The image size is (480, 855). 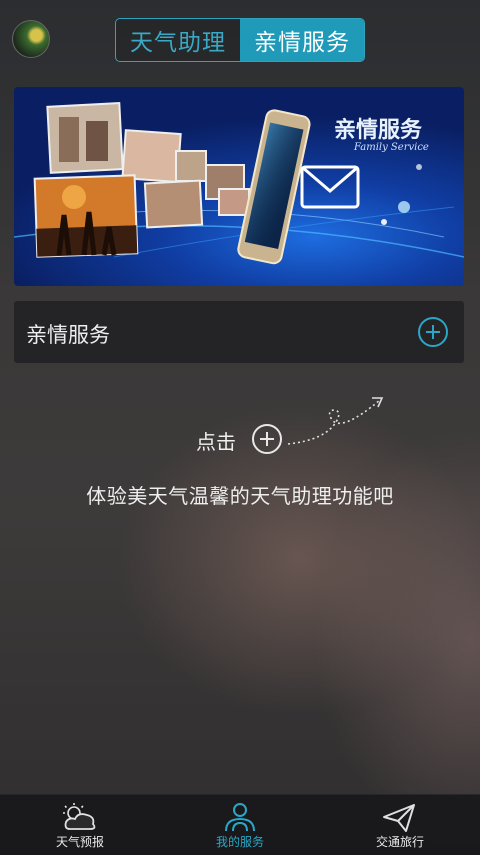 I want to click on bottom-tab-bar: 天气预报 我的服务 交通旅行, so click(x=240, y=824).